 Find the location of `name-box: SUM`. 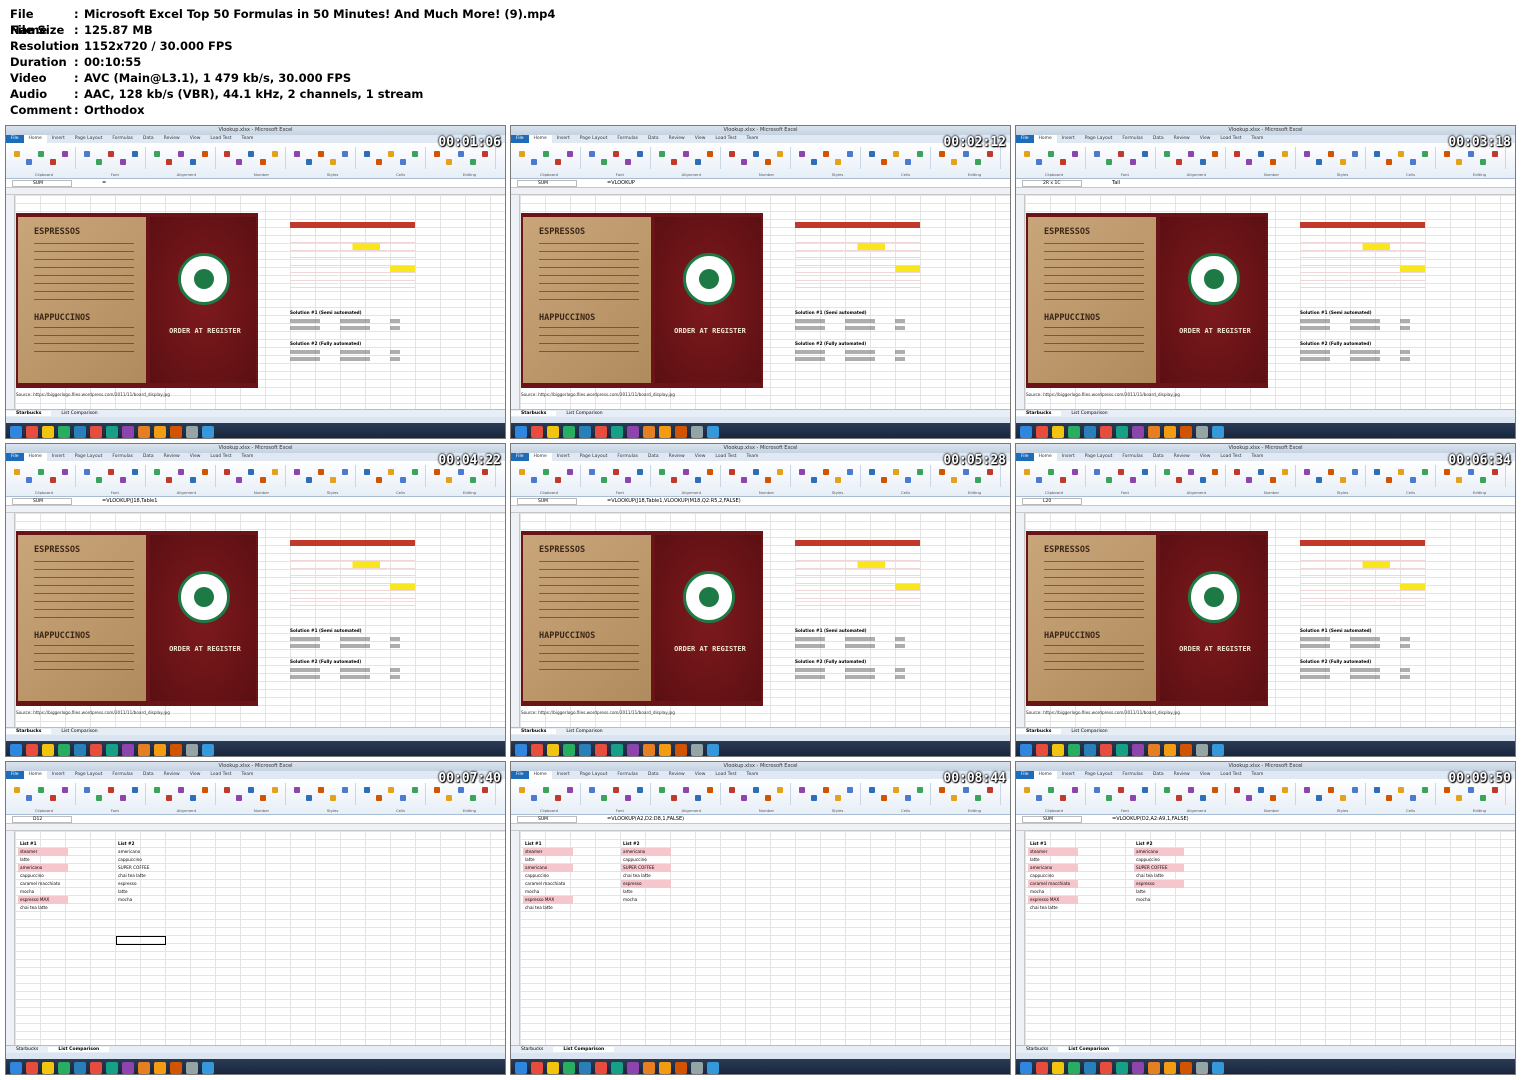

name-box: SUM is located at coordinates (547, 819).